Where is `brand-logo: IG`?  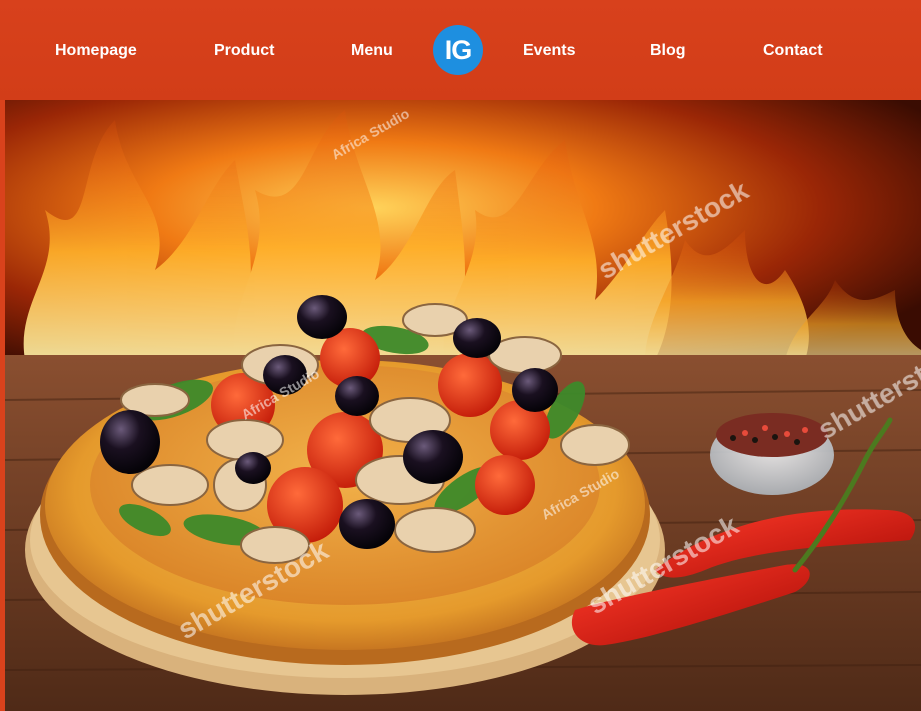 brand-logo: IG is located at coordinates (458, 50).